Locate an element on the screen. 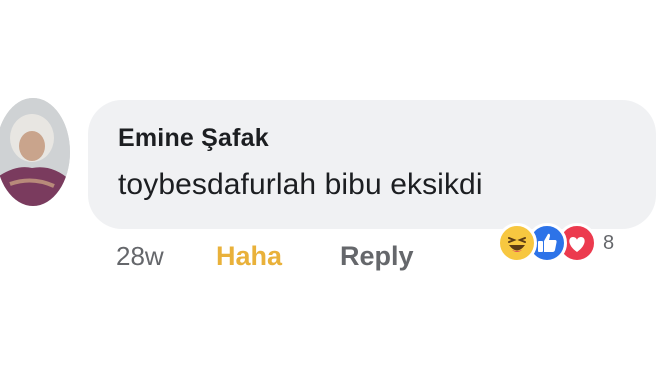 This screenshot has width=672, height=378. avatar is located at coordinates (35, 152).